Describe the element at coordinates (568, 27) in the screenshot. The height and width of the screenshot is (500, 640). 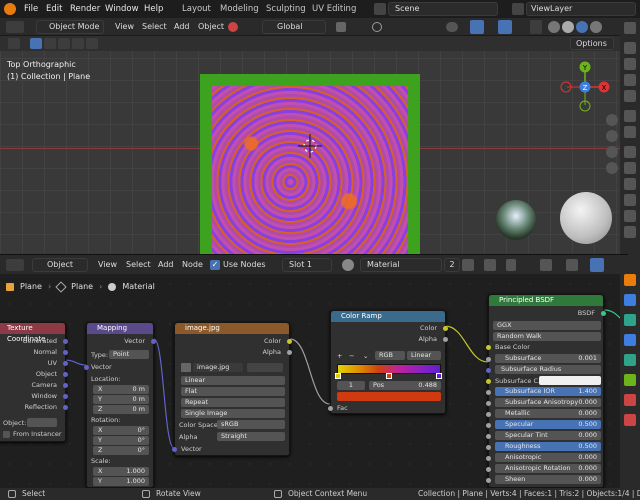
I see `shading-solid-icon` at that location.